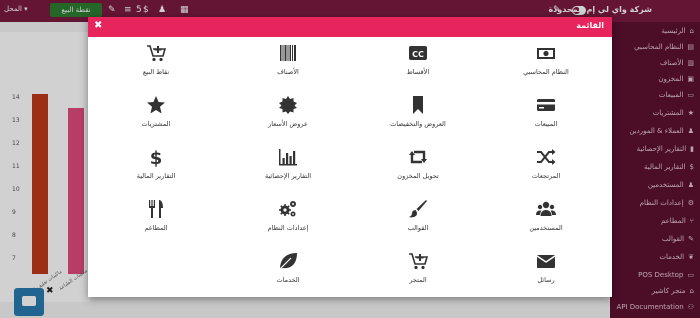  I want to click on tile-label: النظام المحاسبي, so click(546, 72).